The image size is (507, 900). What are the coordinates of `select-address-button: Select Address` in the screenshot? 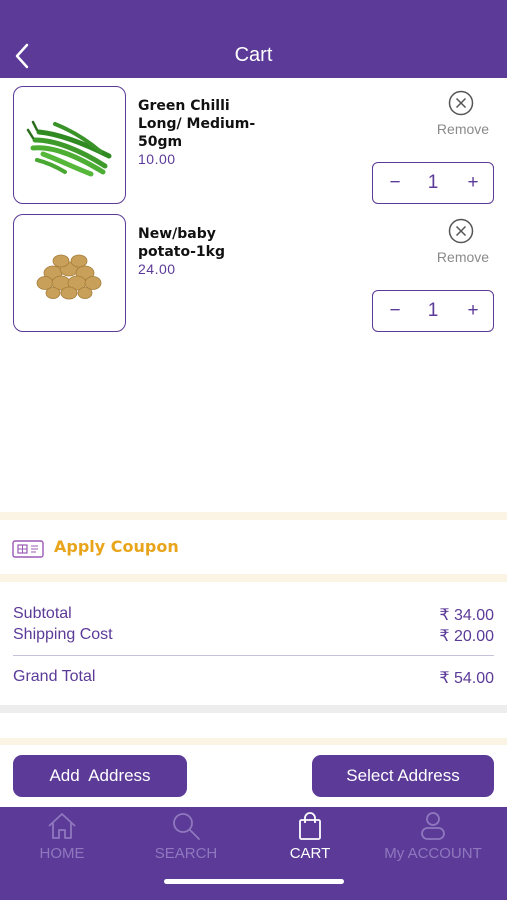 It's located at (403, 776).